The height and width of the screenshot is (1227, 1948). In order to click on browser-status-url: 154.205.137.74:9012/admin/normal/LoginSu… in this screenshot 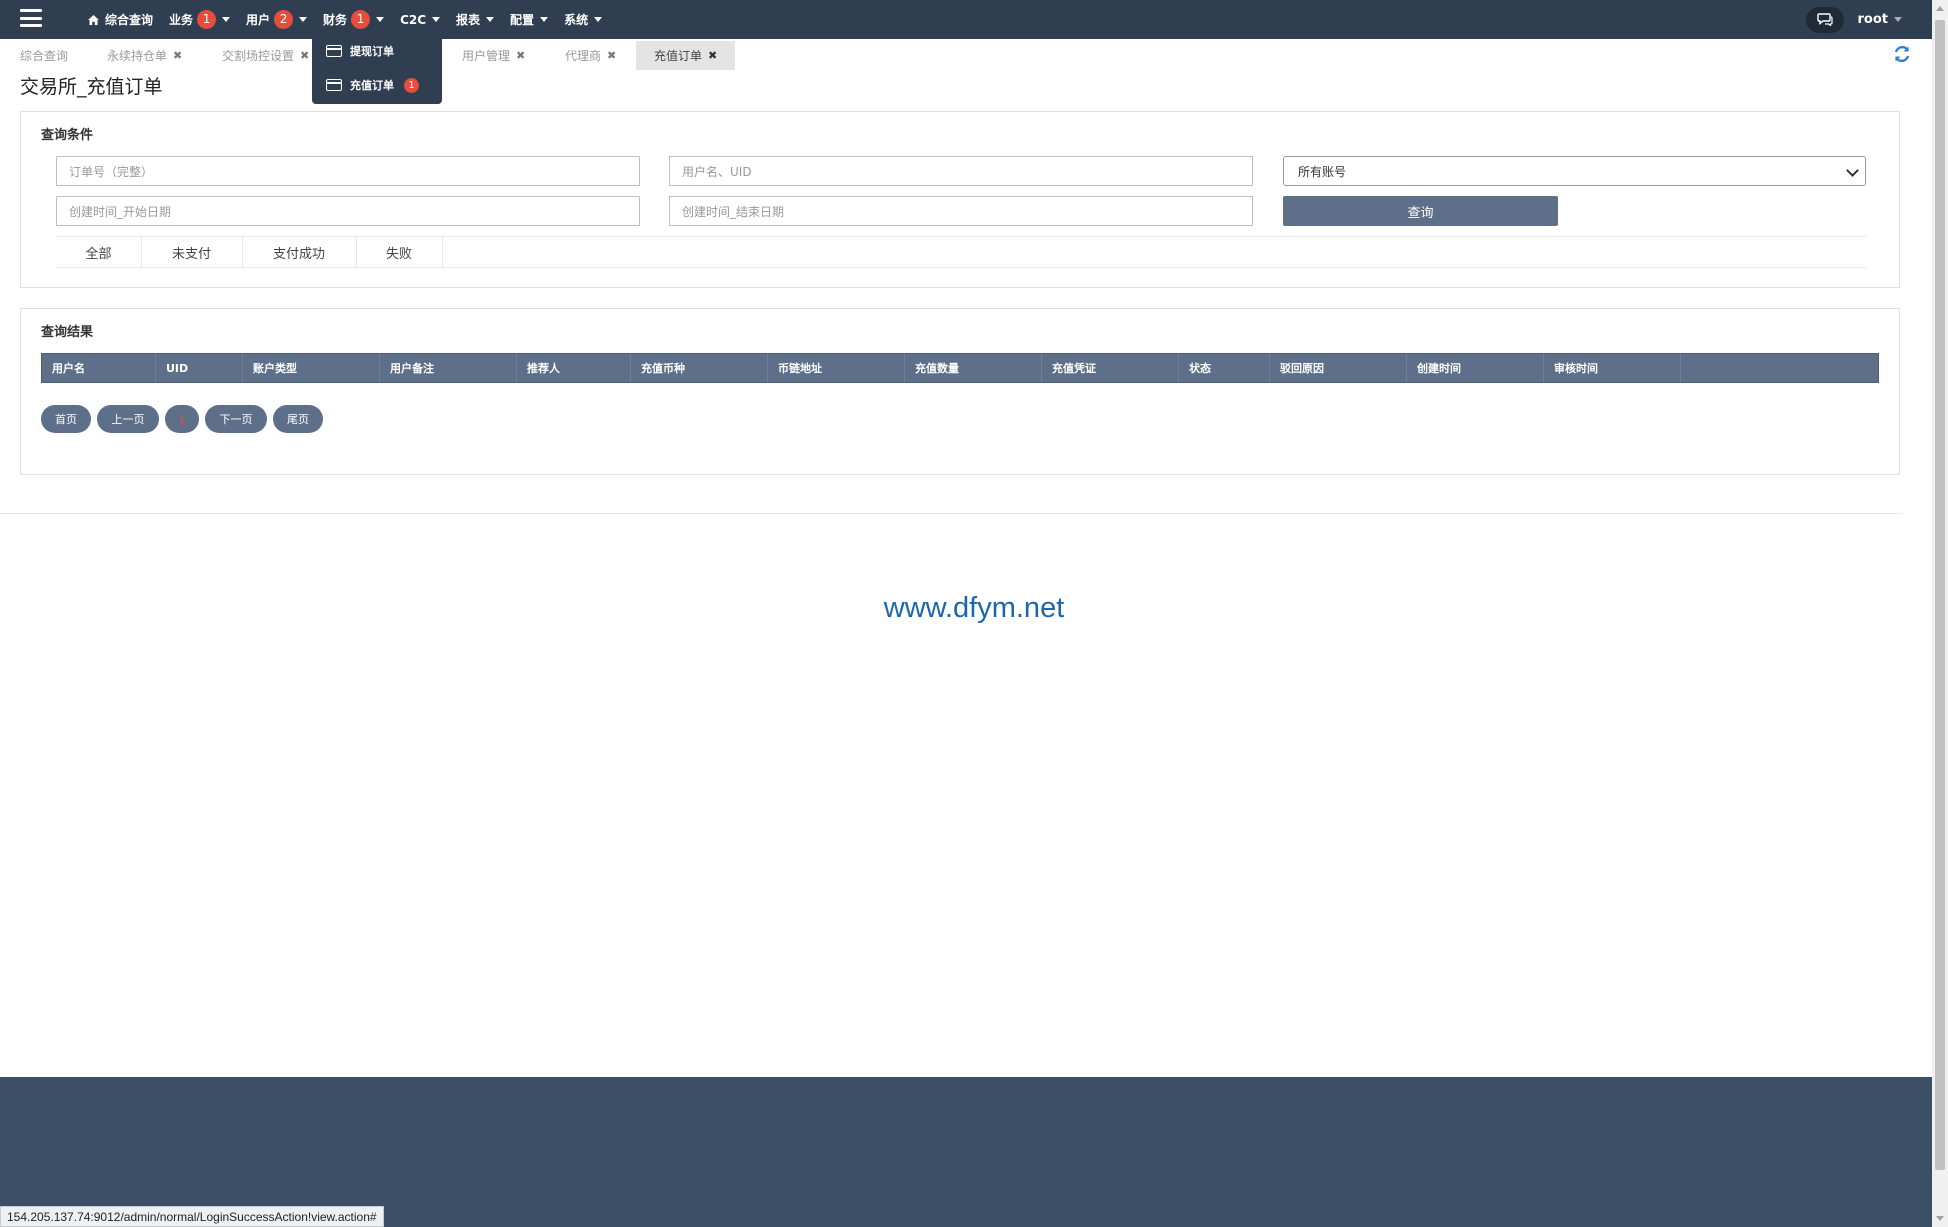, I will do `click(192, 1216)`.